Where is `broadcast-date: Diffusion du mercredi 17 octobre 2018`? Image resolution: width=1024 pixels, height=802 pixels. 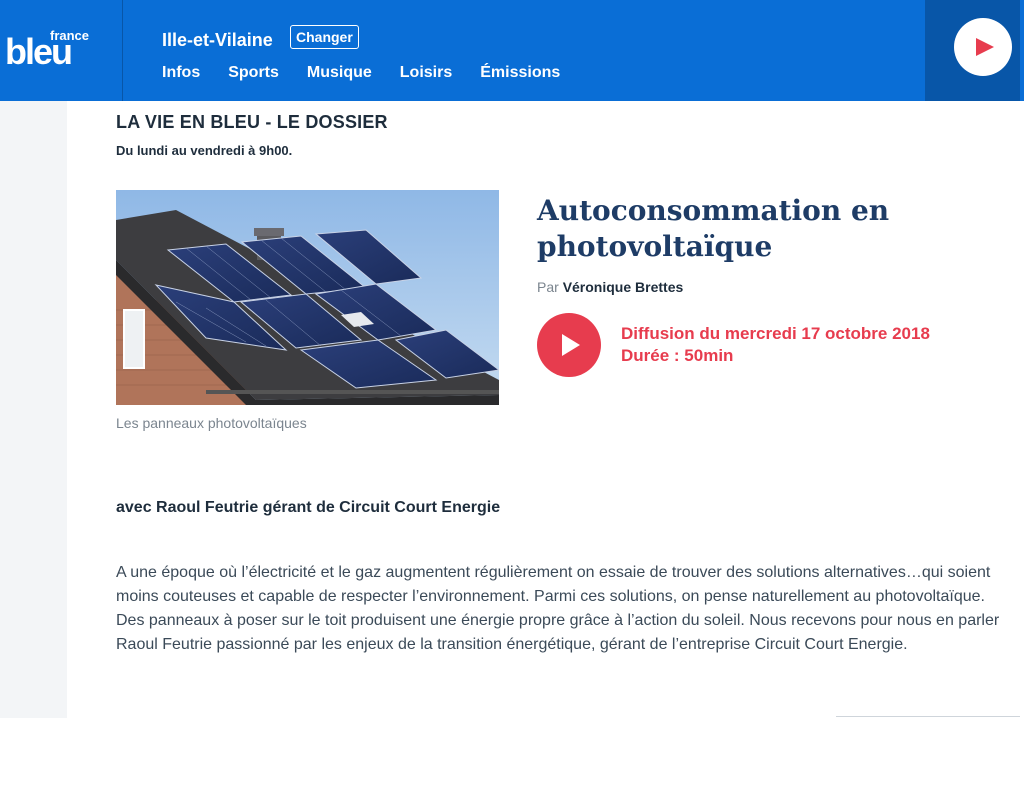 broadcast-date: Diffusion du mercredi 17 octobre 2018 is located at coordinates (775, 333).